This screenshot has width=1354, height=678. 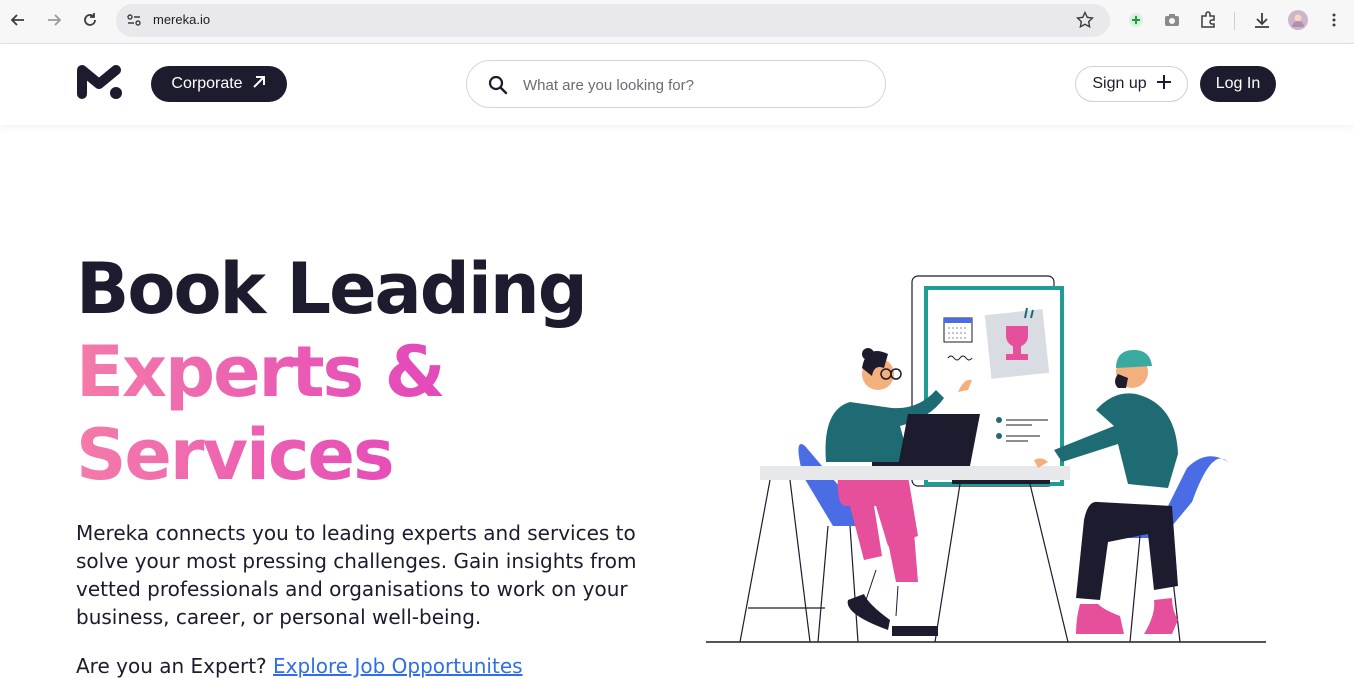 I want to click on url-text: mereka.io, so click(x=181, y=19).